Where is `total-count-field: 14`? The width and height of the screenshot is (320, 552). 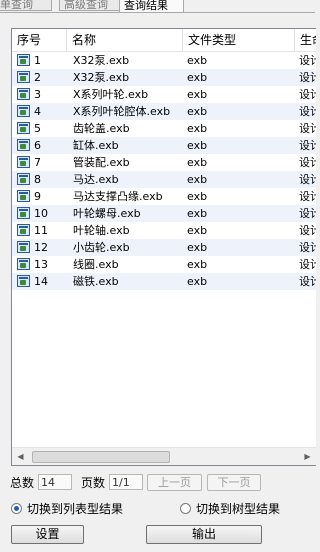
total-count-field: 14 is located at coordinates (55, 482).